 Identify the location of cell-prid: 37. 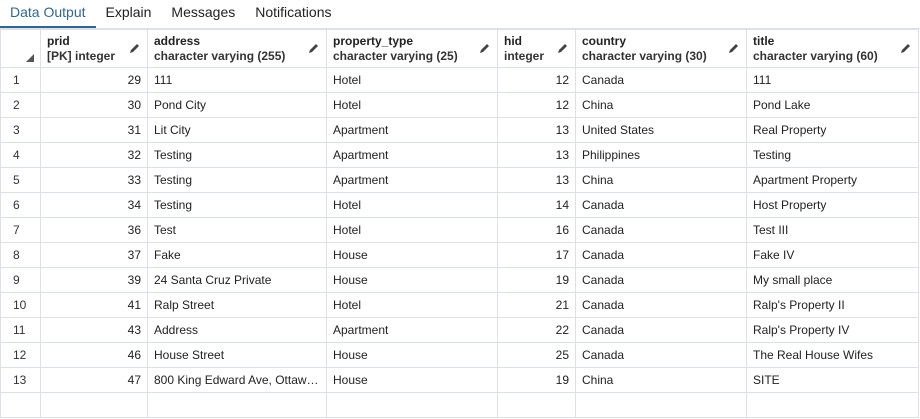
(94, 255).